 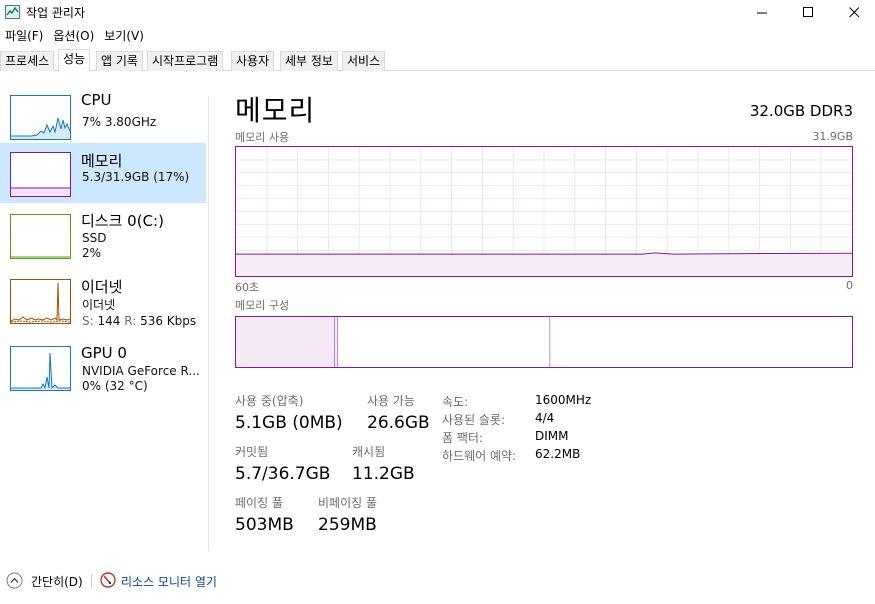 What do you see at coordinates (102, 287) in the screenshot?
I see `ethernet-title: 이더넷` at bounding box center [102, 287].